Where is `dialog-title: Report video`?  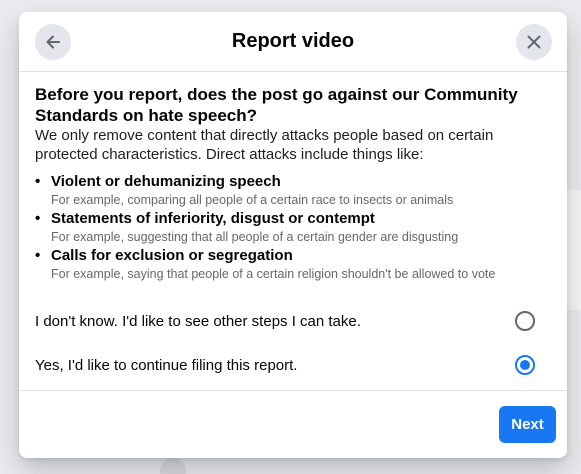
dialog-title: Report video is located at coordinates (293, 41).